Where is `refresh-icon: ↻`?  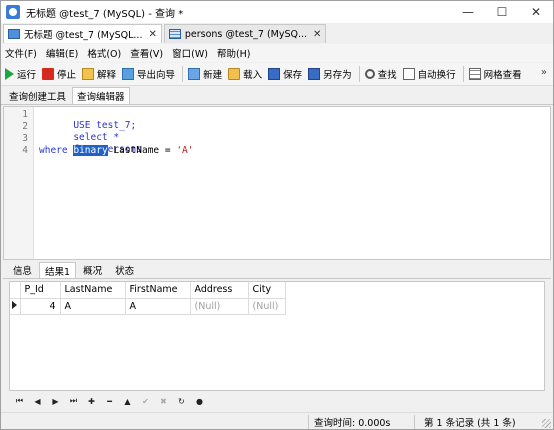
refresh-icon: ↻ is located at coordinates (181, 401).